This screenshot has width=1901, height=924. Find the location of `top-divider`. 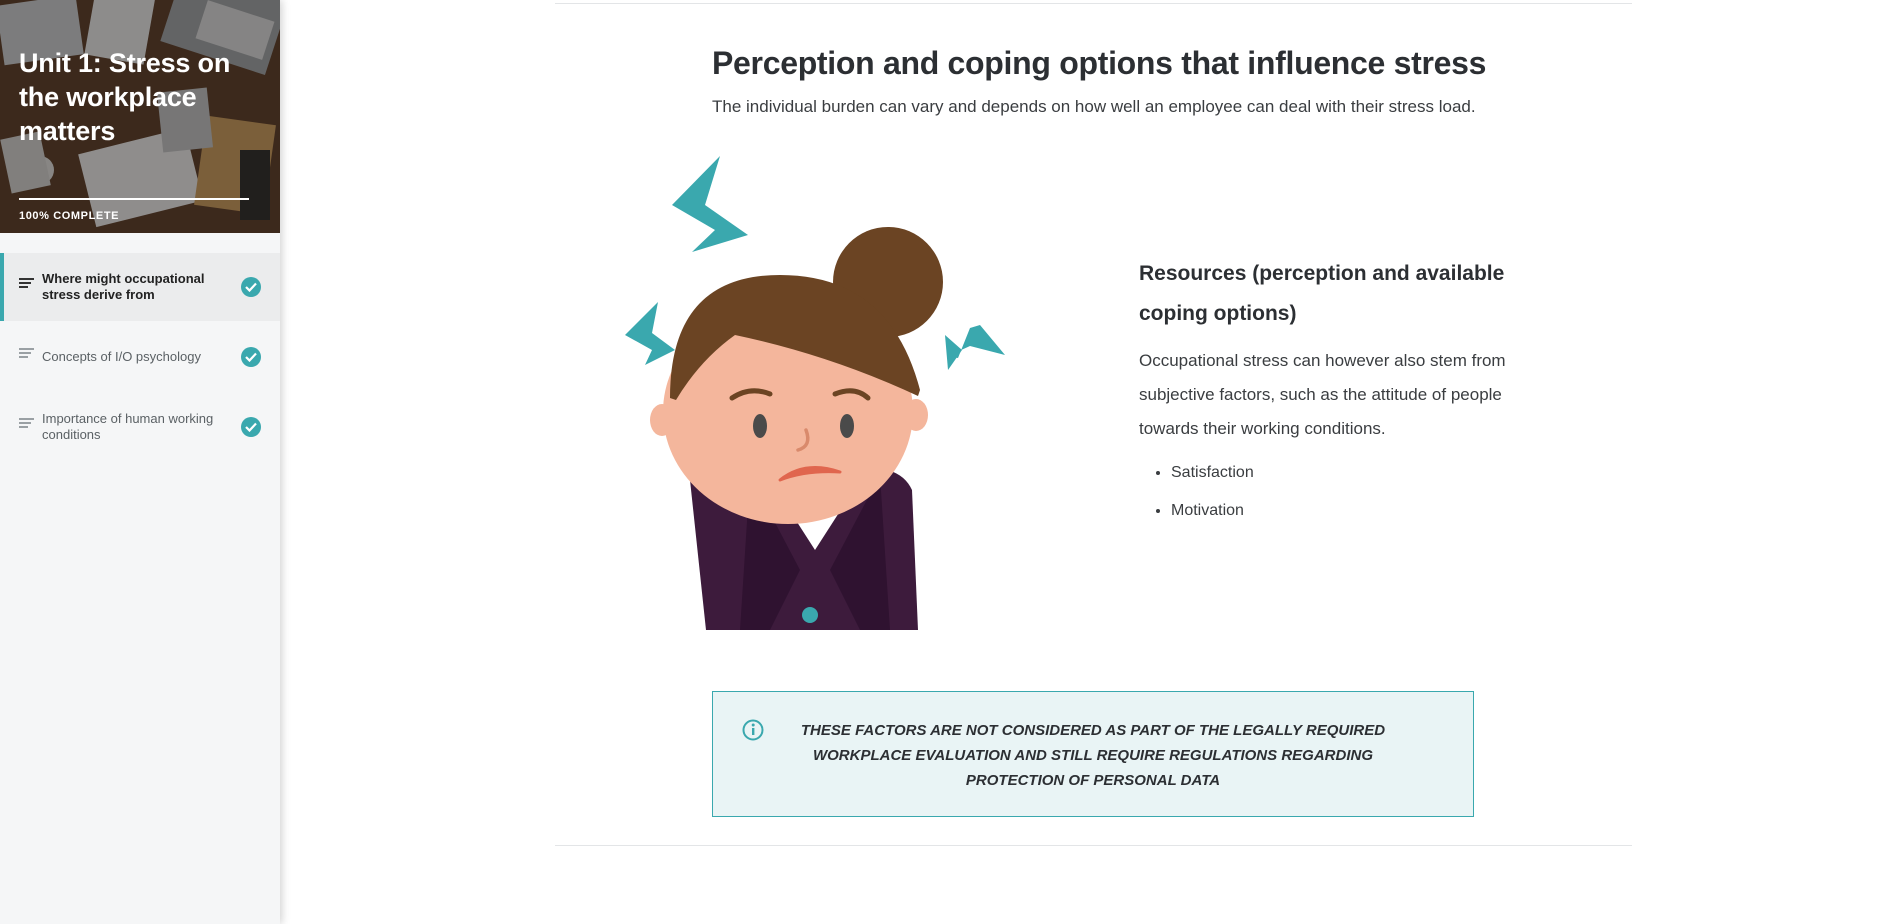

top-divider is located at coordinates (1093, 3).